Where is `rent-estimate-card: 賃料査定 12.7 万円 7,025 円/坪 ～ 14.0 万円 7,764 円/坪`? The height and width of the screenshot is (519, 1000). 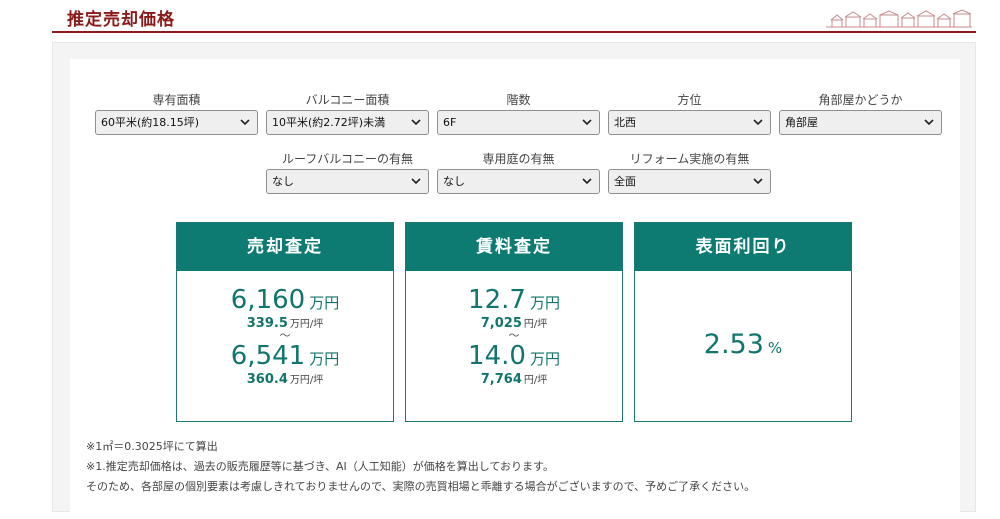 rent-estimate-card: 賃料査定 12.7 万円 7,025 円/坪 ～ 14.0 万円 7,764 円/坪 is located at coordinates (514, 322).